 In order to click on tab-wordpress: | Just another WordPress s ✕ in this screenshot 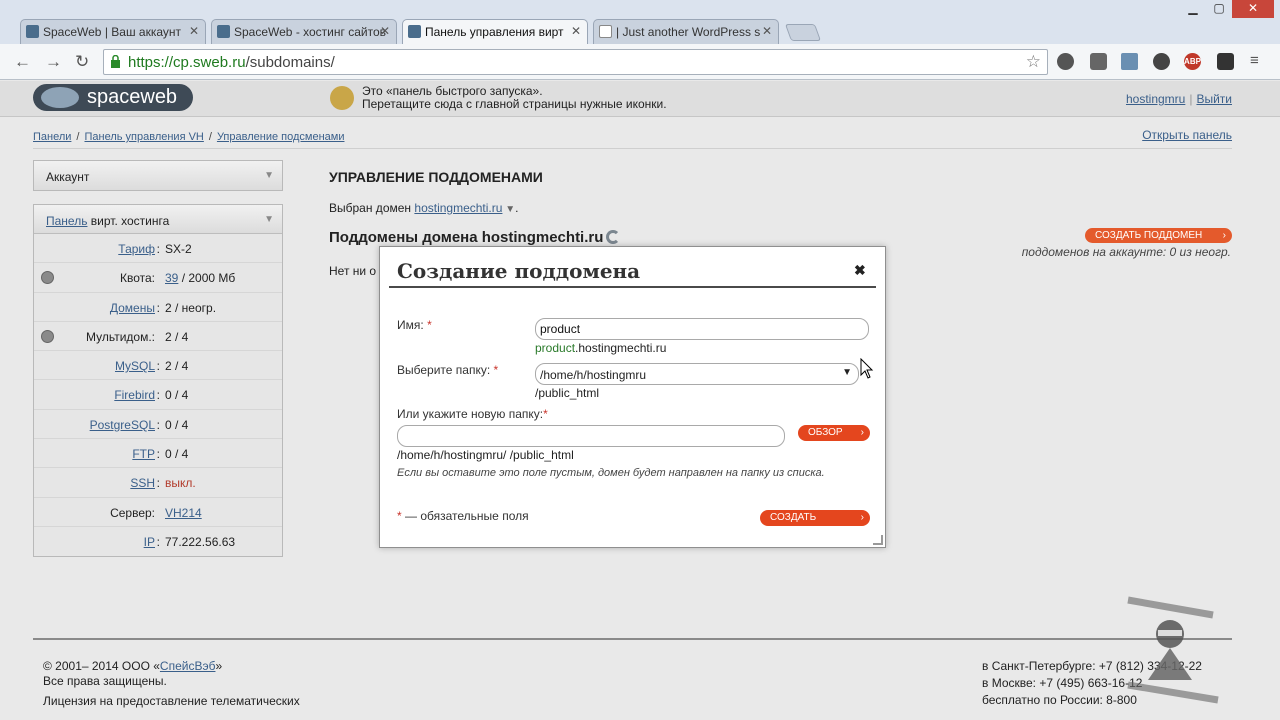, I will do `click(686, 31)`.